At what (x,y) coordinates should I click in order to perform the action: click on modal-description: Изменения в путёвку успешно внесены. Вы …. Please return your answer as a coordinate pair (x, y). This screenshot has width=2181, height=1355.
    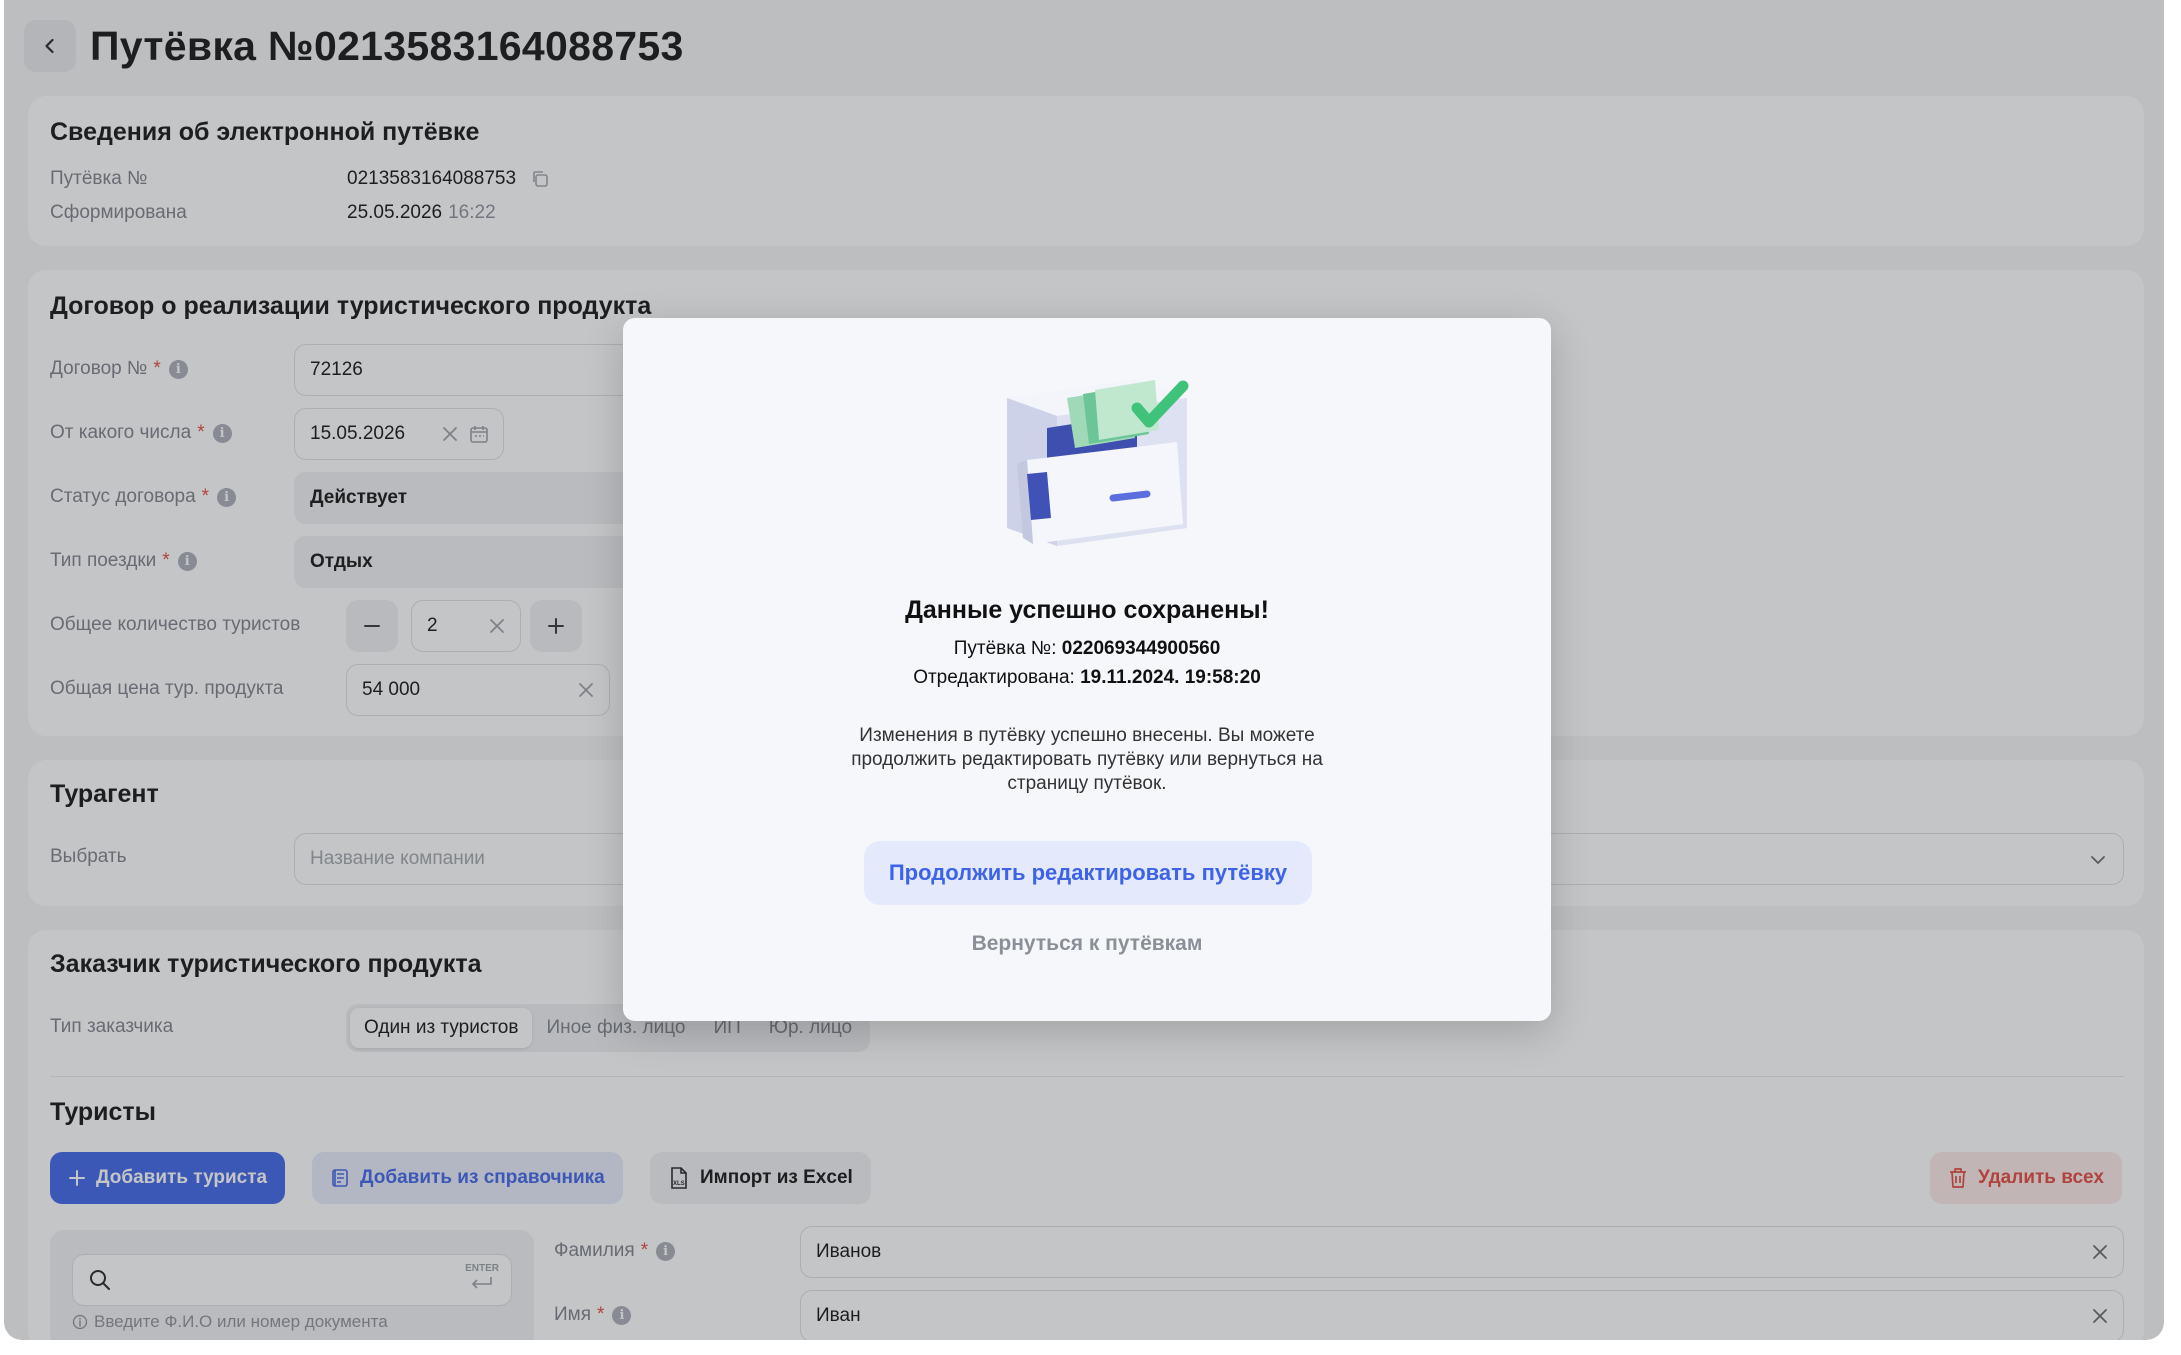
    Looking at the image, I should click on (1087, 759).